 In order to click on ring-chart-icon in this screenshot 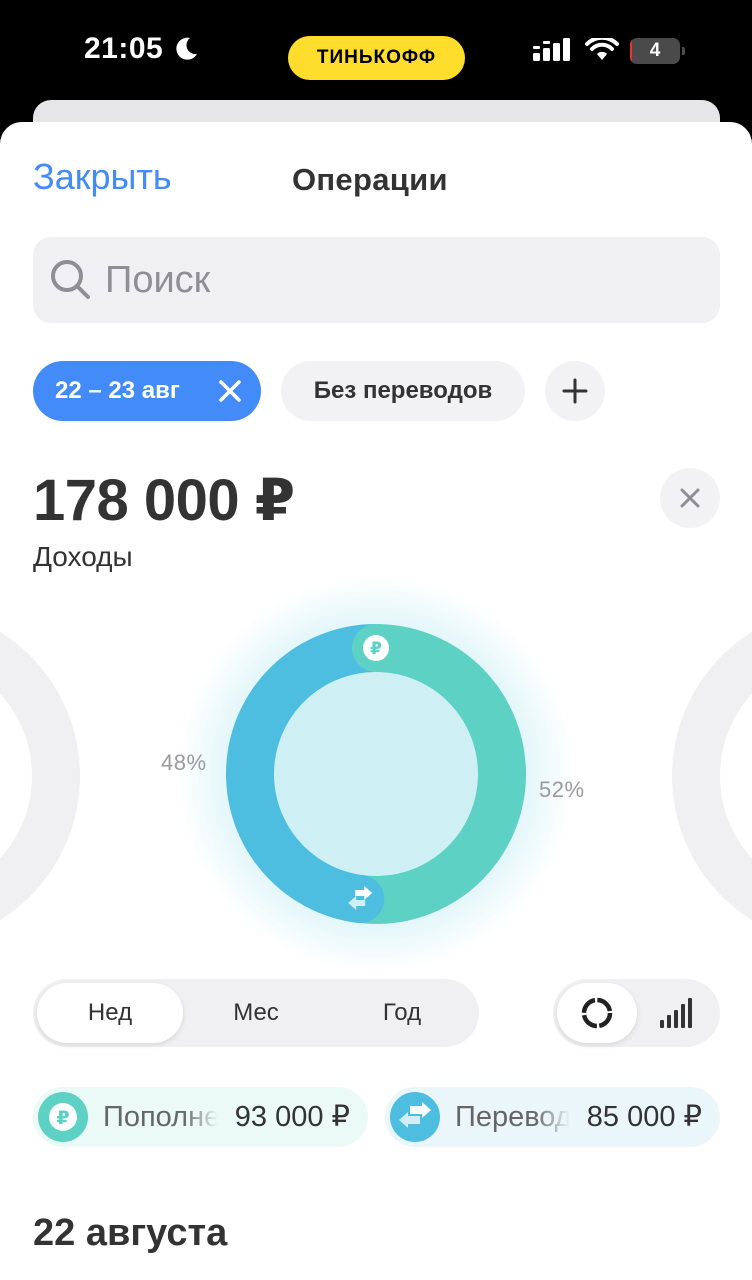, I will do `click(597, 1013)`.